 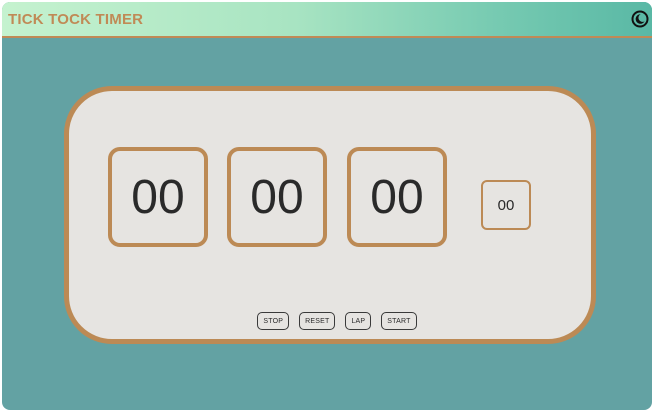 What do you see at coordinates (506, 205) in the screenshot?
I see `milliseconds-display: 00` at bounding box center [506, 205].